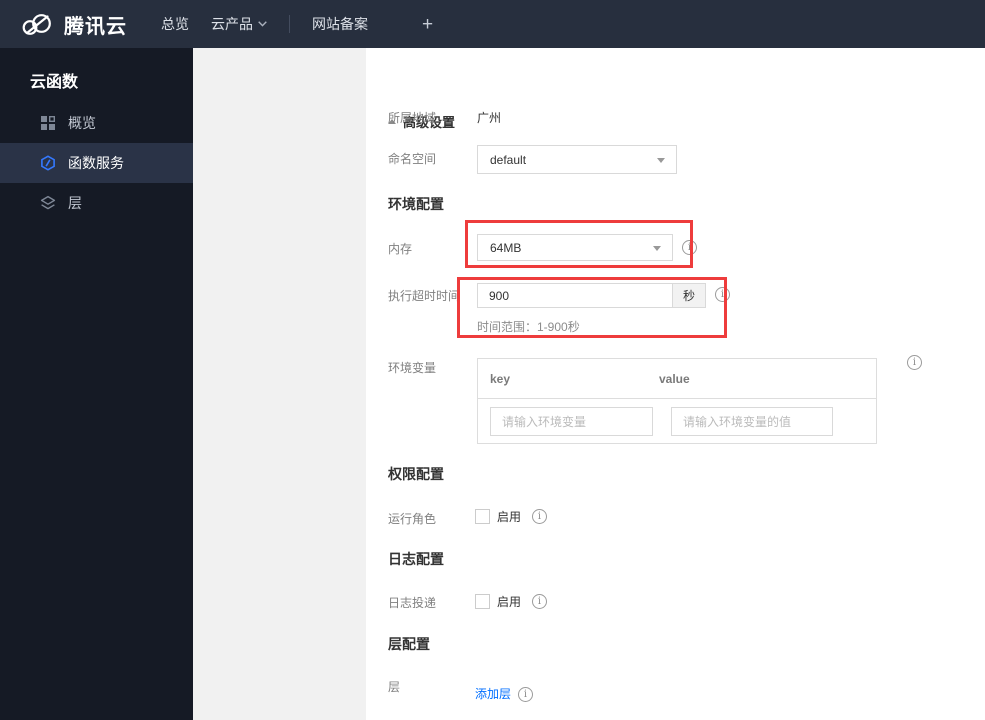 The width and height of the screenshot is (985, 720). What do you see at coordinates (340, 24) in the screenshot?
I see `nav-website-record: 网站备案` at bounding box center [340, 24].